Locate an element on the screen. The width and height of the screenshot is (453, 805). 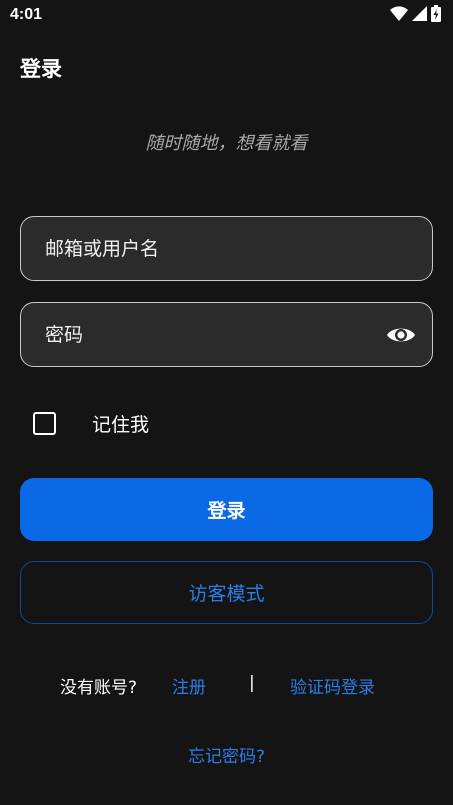
eye-icon is located at coordinates (401, 335).